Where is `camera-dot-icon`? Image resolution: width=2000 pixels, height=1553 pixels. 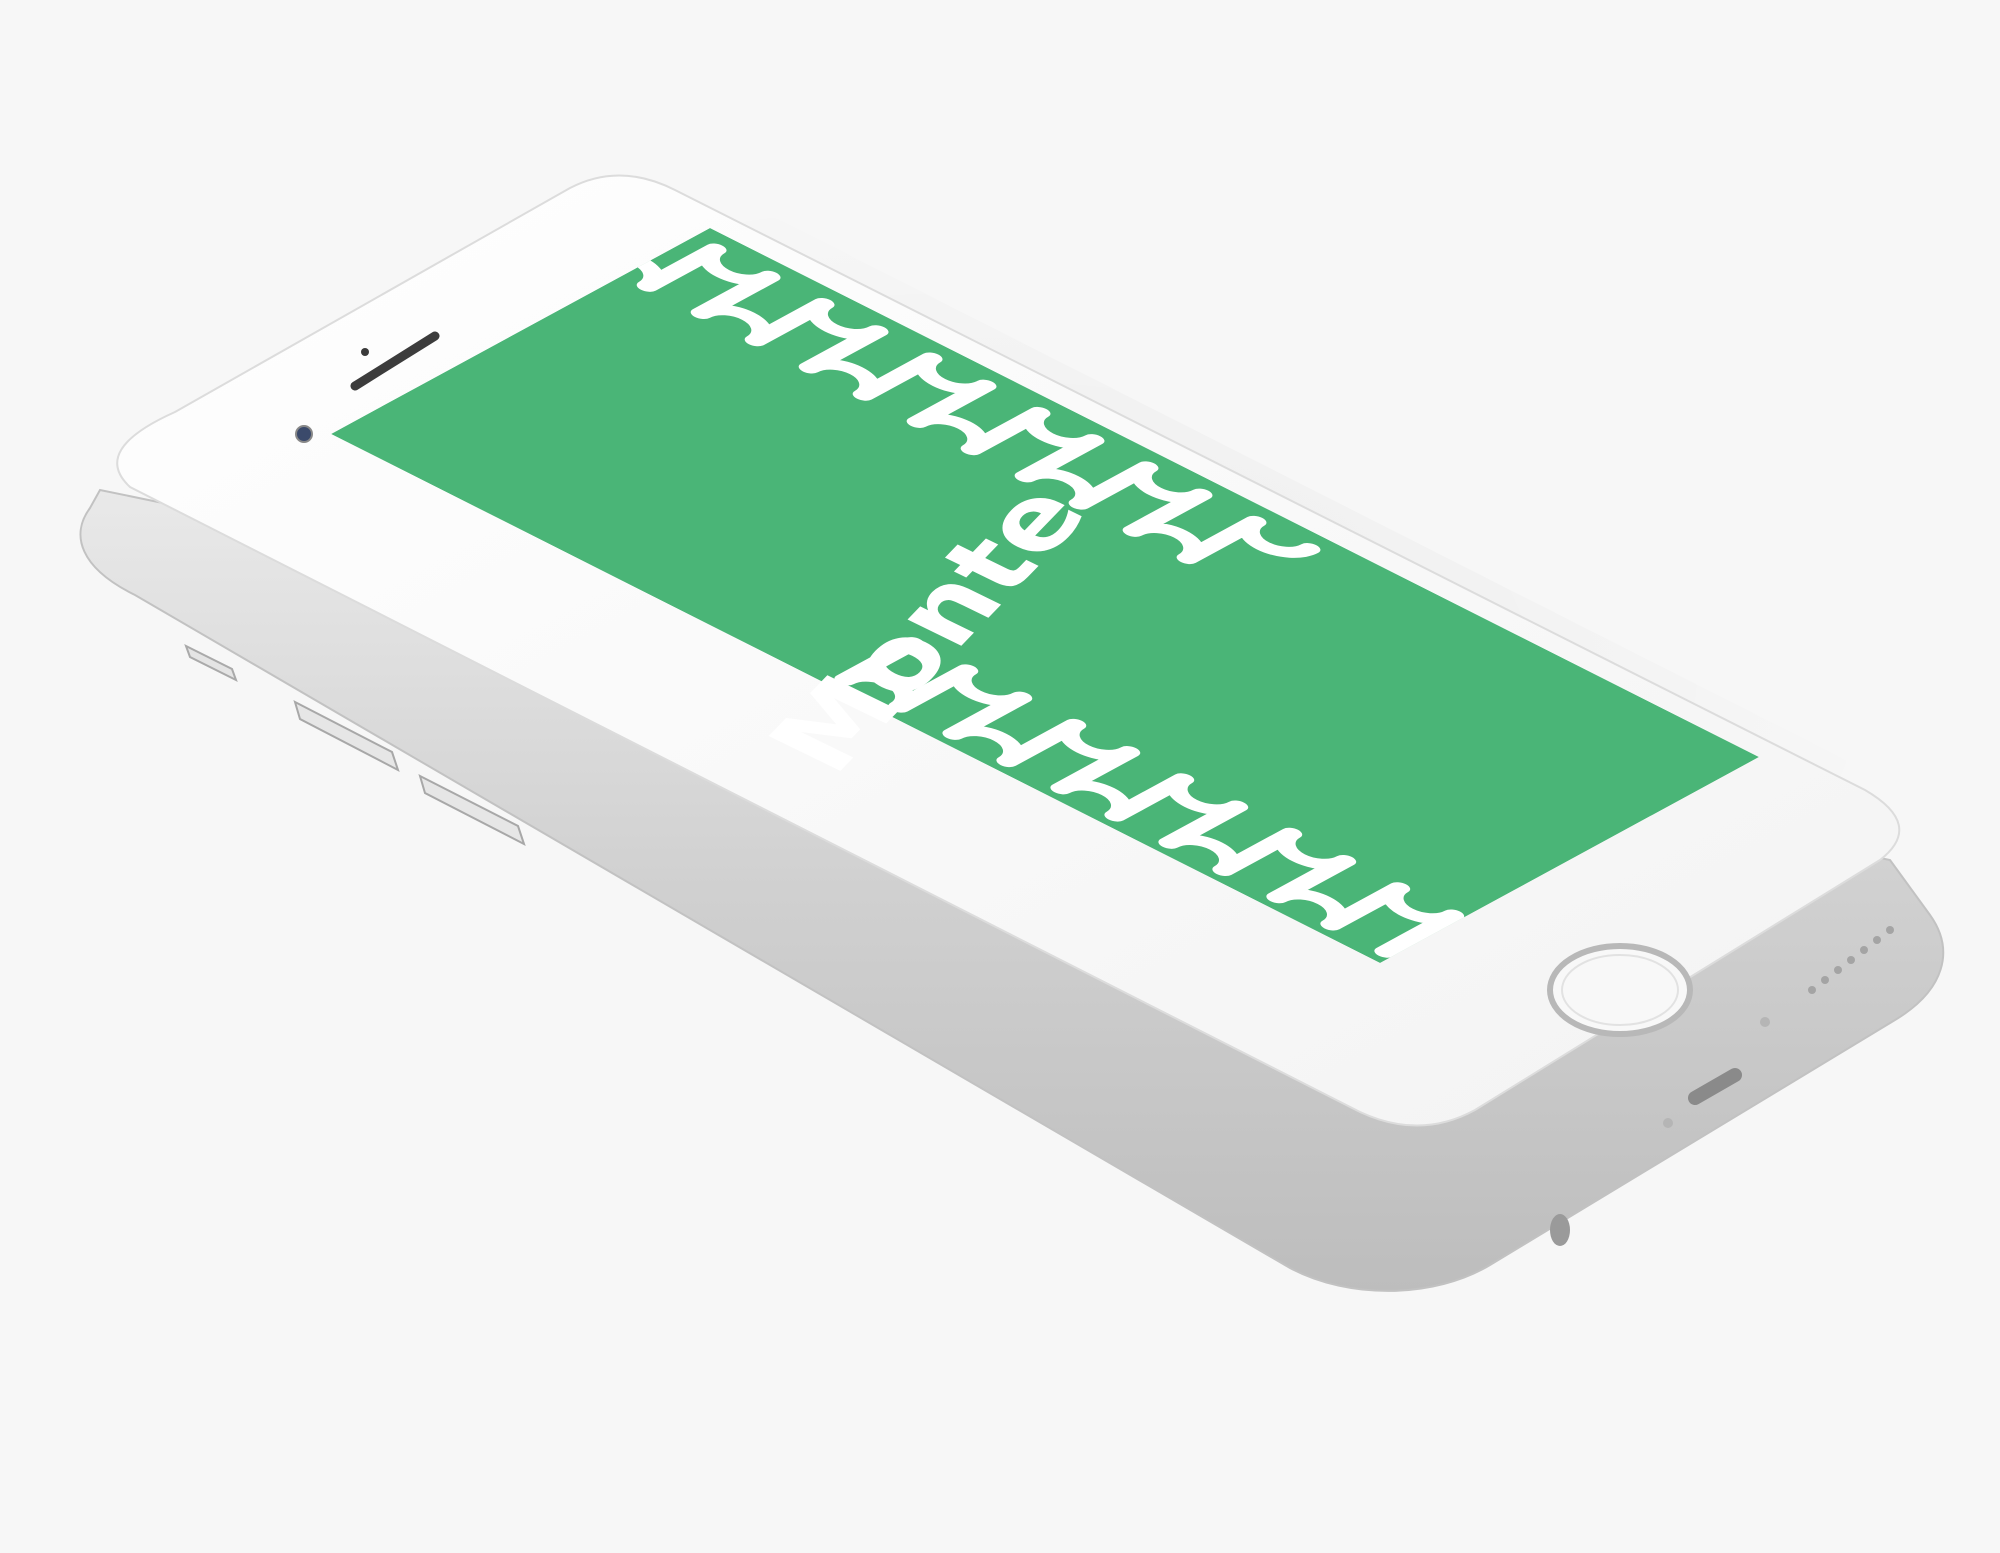
camera-dot-icon is located at coordinates (304, 434).